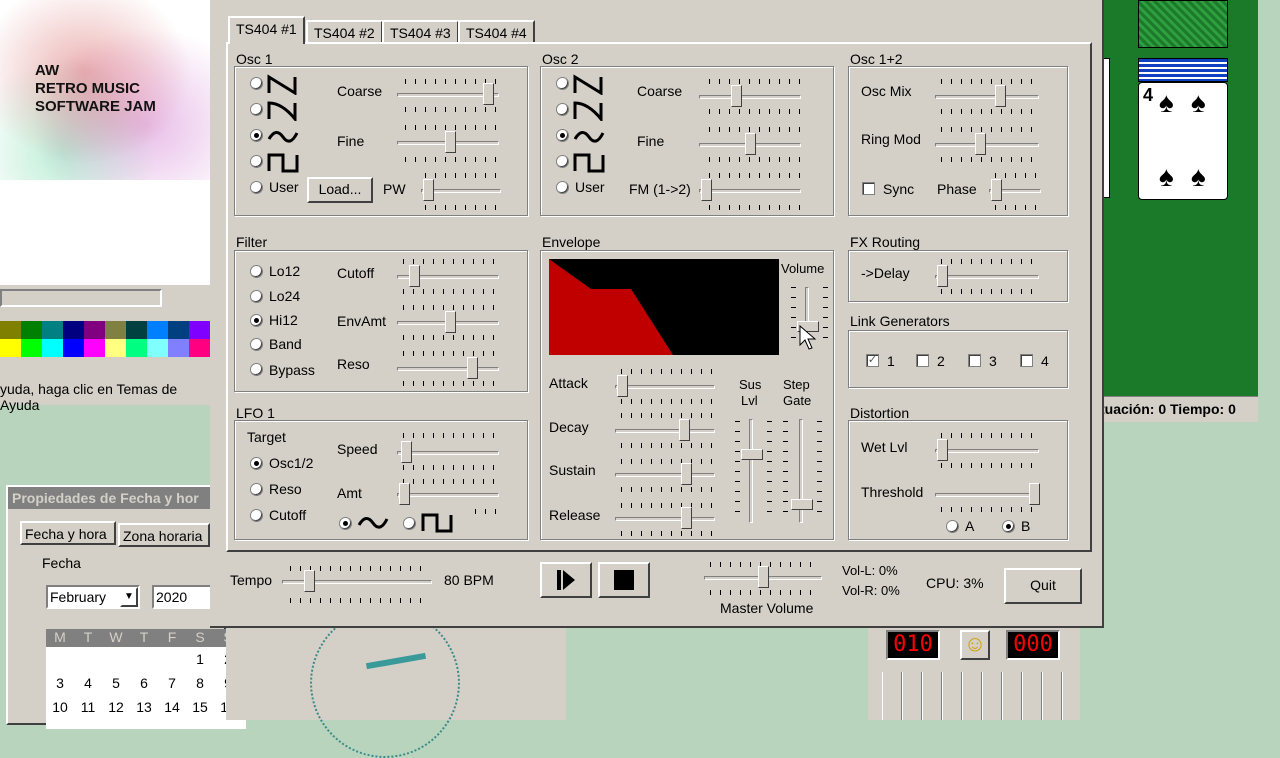 Image resolution: width=1280 pixels, height=758 pixels. What do you see at coordinates (750, 191) in the screenshot?
I see `osc2-fm-slider` at bounding box center [750, 191].